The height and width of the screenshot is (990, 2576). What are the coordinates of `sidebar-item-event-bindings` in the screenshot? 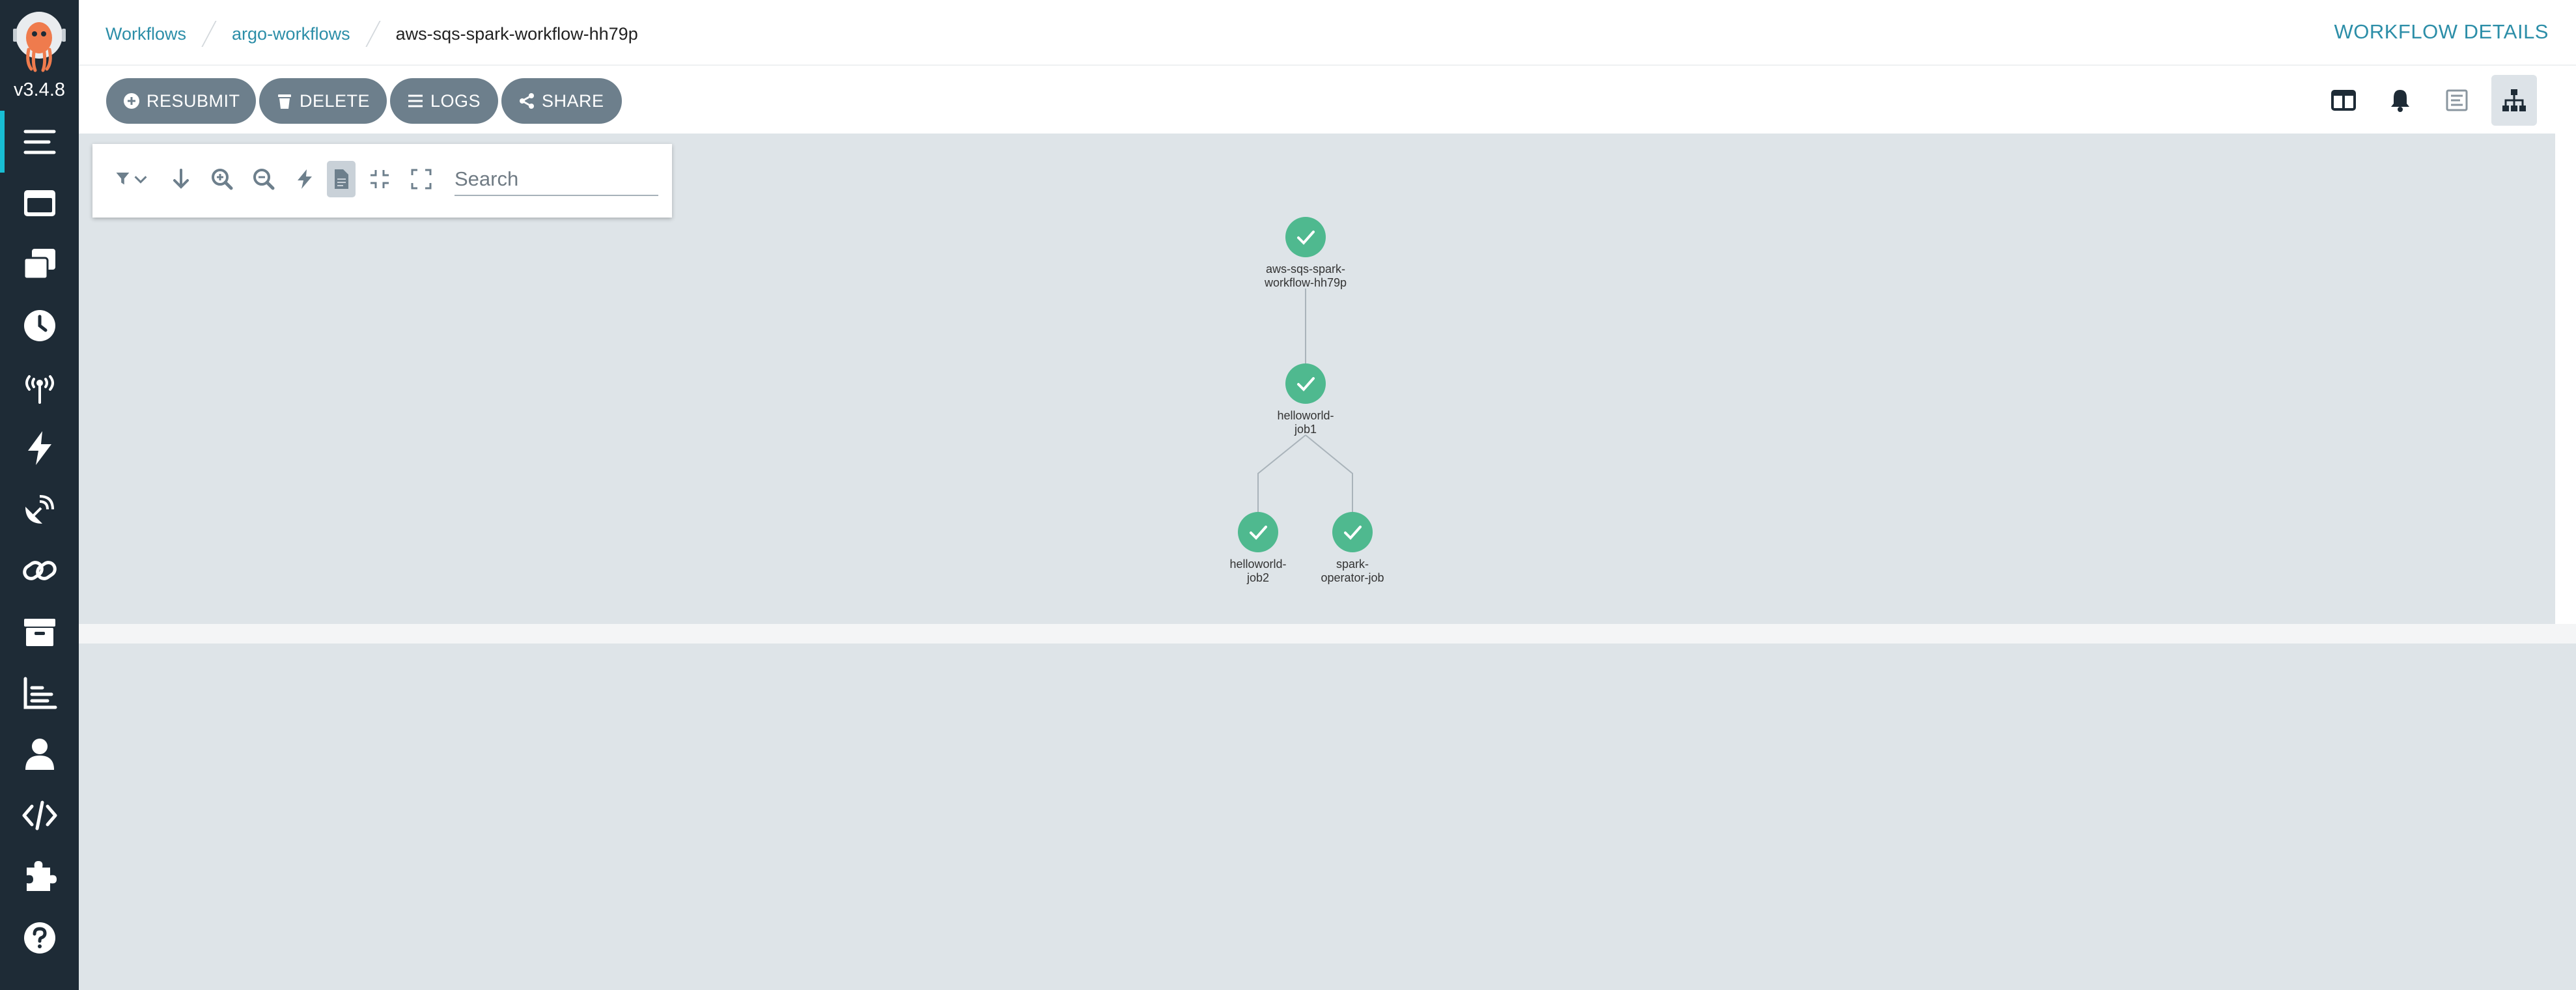 It's located at (40, 570).